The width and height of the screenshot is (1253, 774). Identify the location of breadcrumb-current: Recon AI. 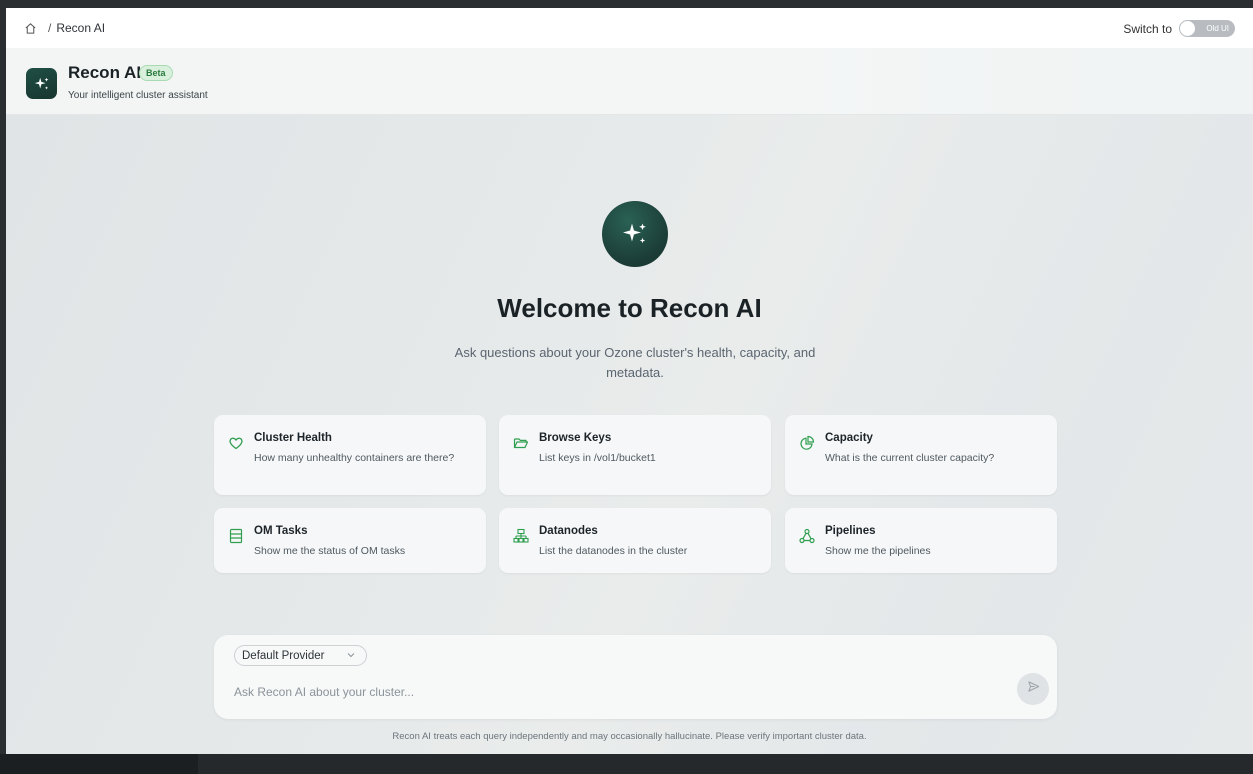
(81, 28).